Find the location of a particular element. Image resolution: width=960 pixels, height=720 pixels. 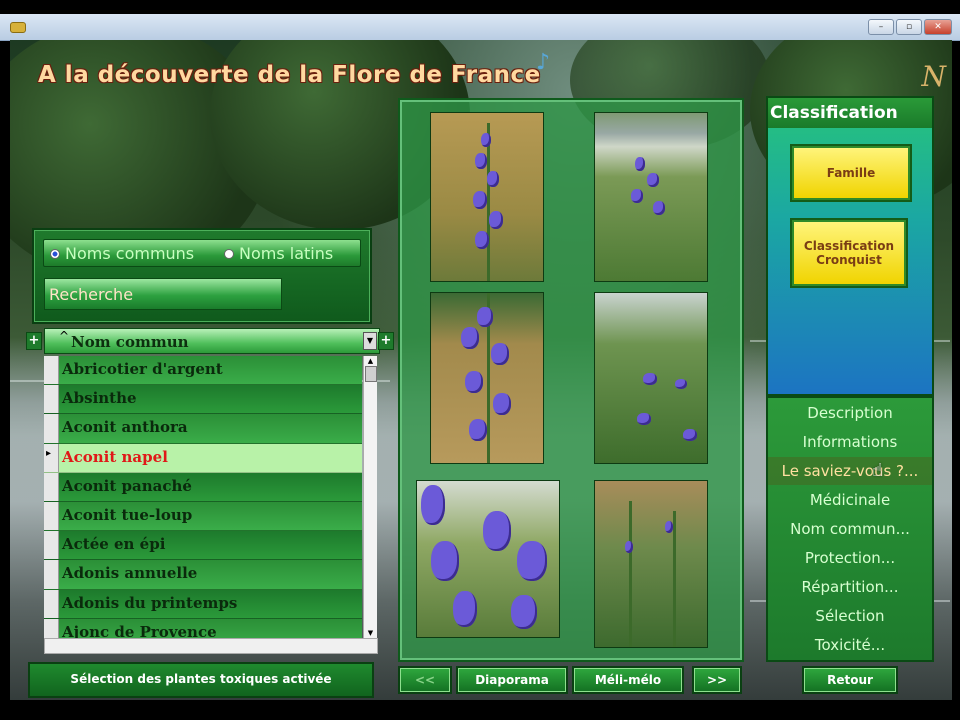

scroll-up-icon: ▲ is located at coordinates (370, 361).